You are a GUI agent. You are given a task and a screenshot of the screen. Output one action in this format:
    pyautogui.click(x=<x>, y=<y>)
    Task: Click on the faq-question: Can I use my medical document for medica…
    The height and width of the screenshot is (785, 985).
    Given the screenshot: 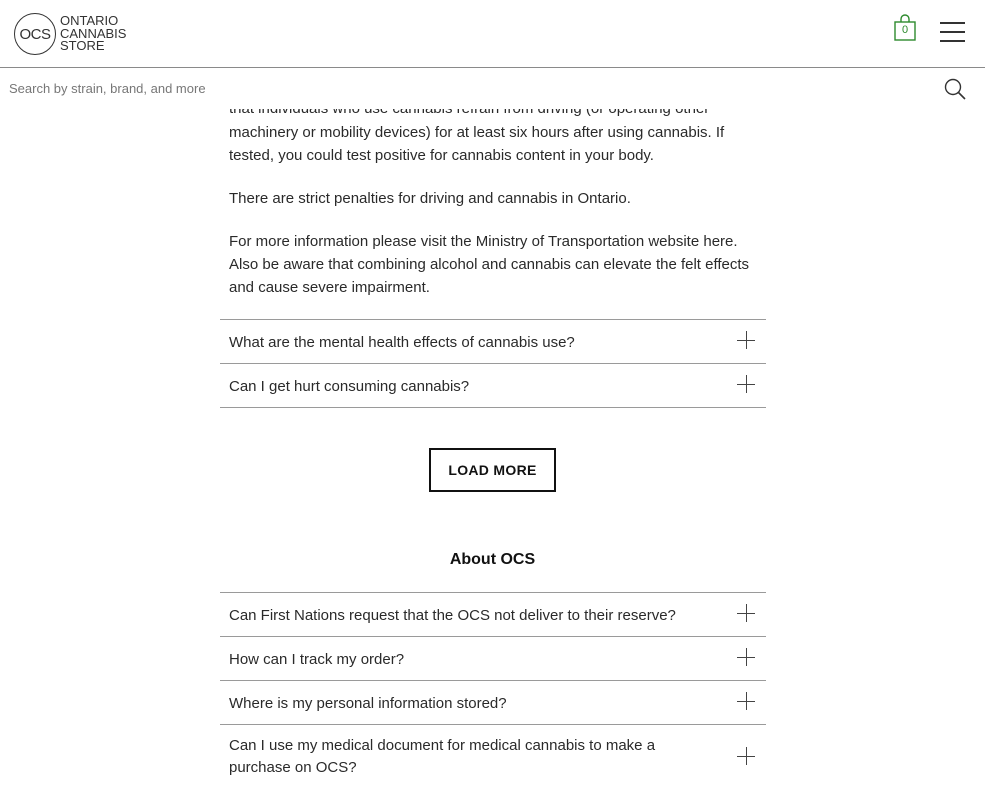 What is the action you would take?
    pyautogui.click(x=442, y=756)
    